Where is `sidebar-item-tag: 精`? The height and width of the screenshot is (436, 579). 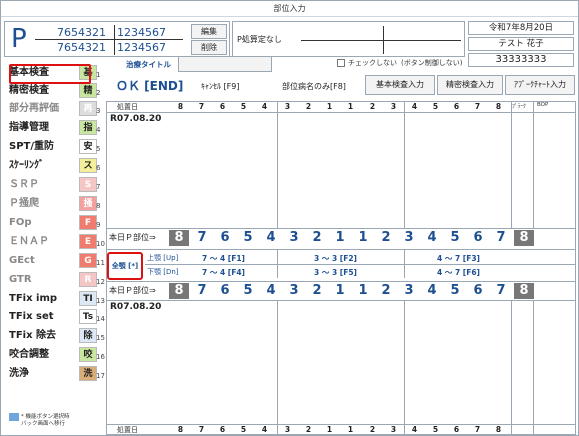 sidebar-item-tag: 精 is located at coordinates (88, 90).